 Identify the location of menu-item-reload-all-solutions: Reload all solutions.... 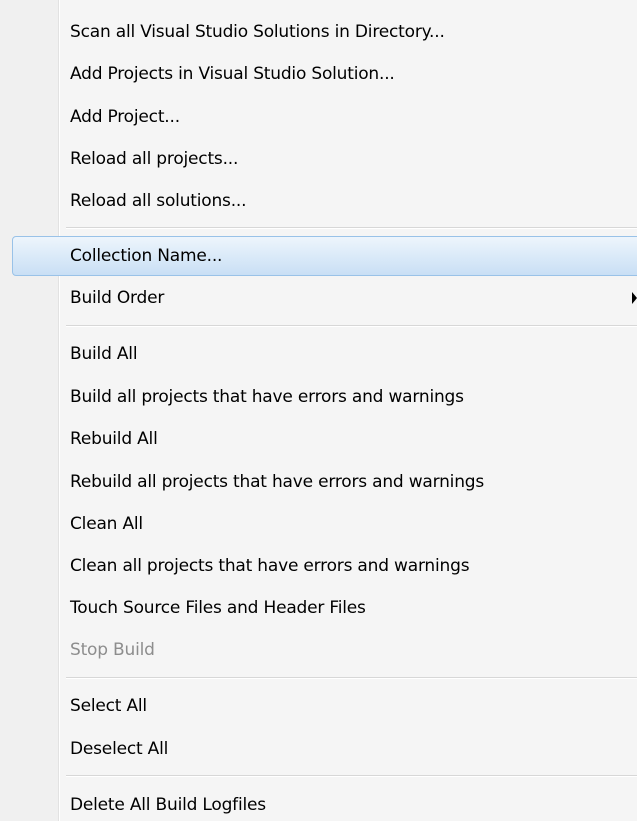
(318, 201).